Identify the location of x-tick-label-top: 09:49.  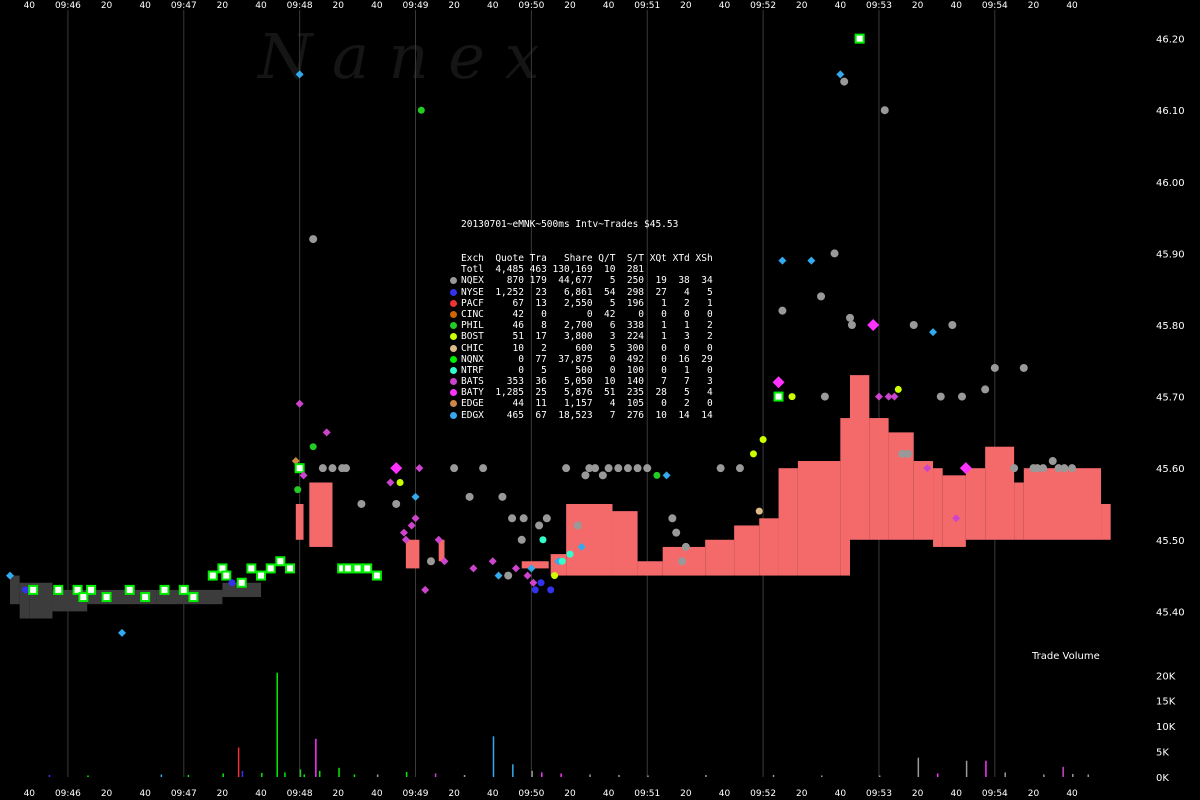
(416, 6).